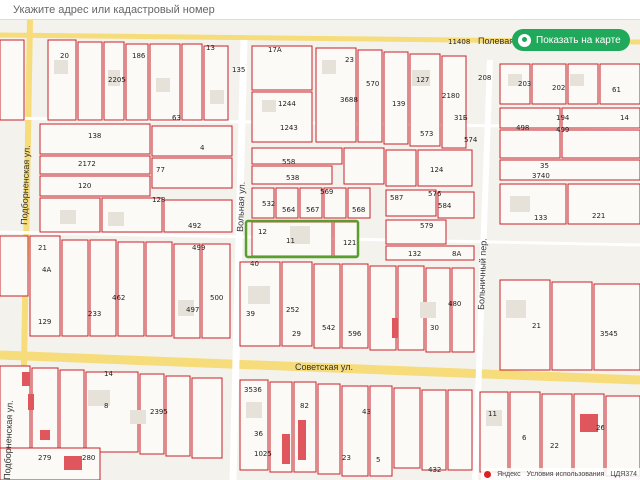 The height and width of the screenshot is (480, 640). Describe the element at coordinates (44, 458) in the screenshot. I see `svg-text: 279` at that location.